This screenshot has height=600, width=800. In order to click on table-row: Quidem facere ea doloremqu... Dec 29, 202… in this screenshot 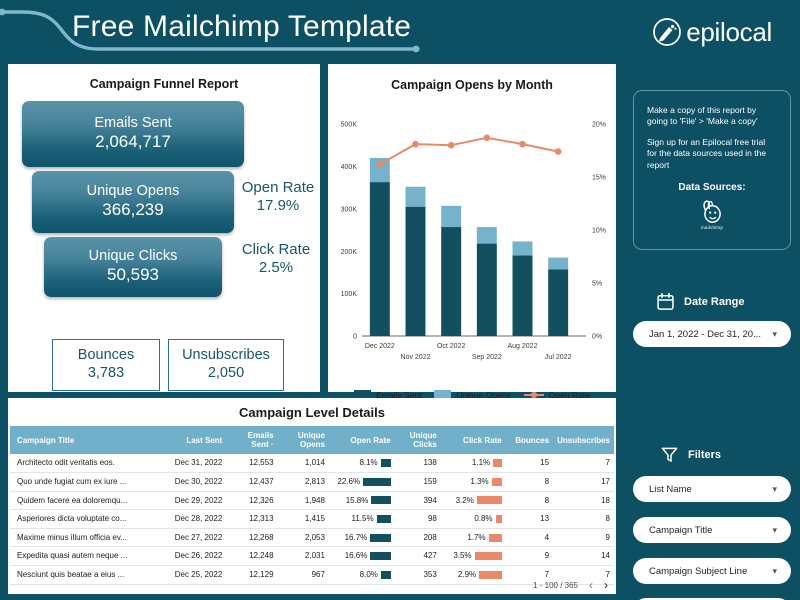, I will do `click(312, 501)`.